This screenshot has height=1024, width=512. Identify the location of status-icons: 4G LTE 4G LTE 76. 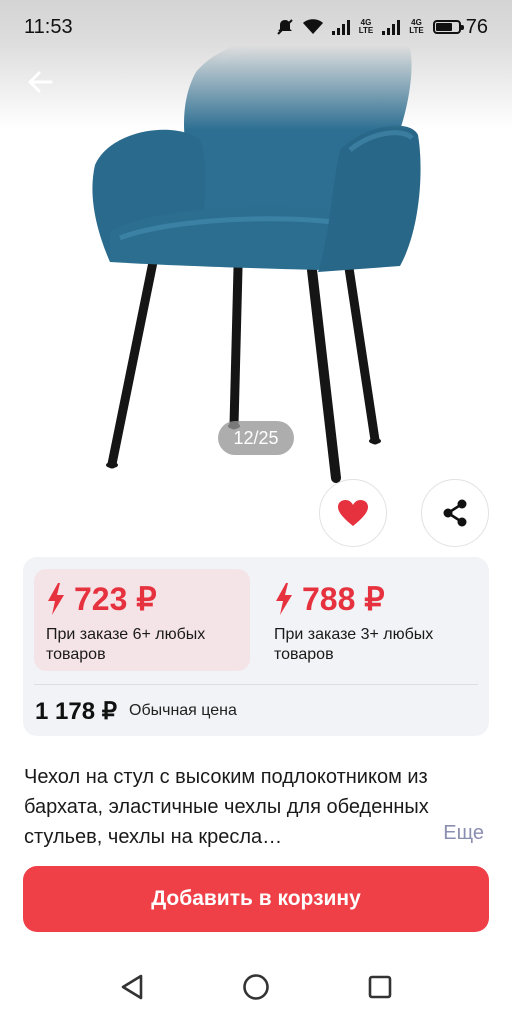
(382, 27).